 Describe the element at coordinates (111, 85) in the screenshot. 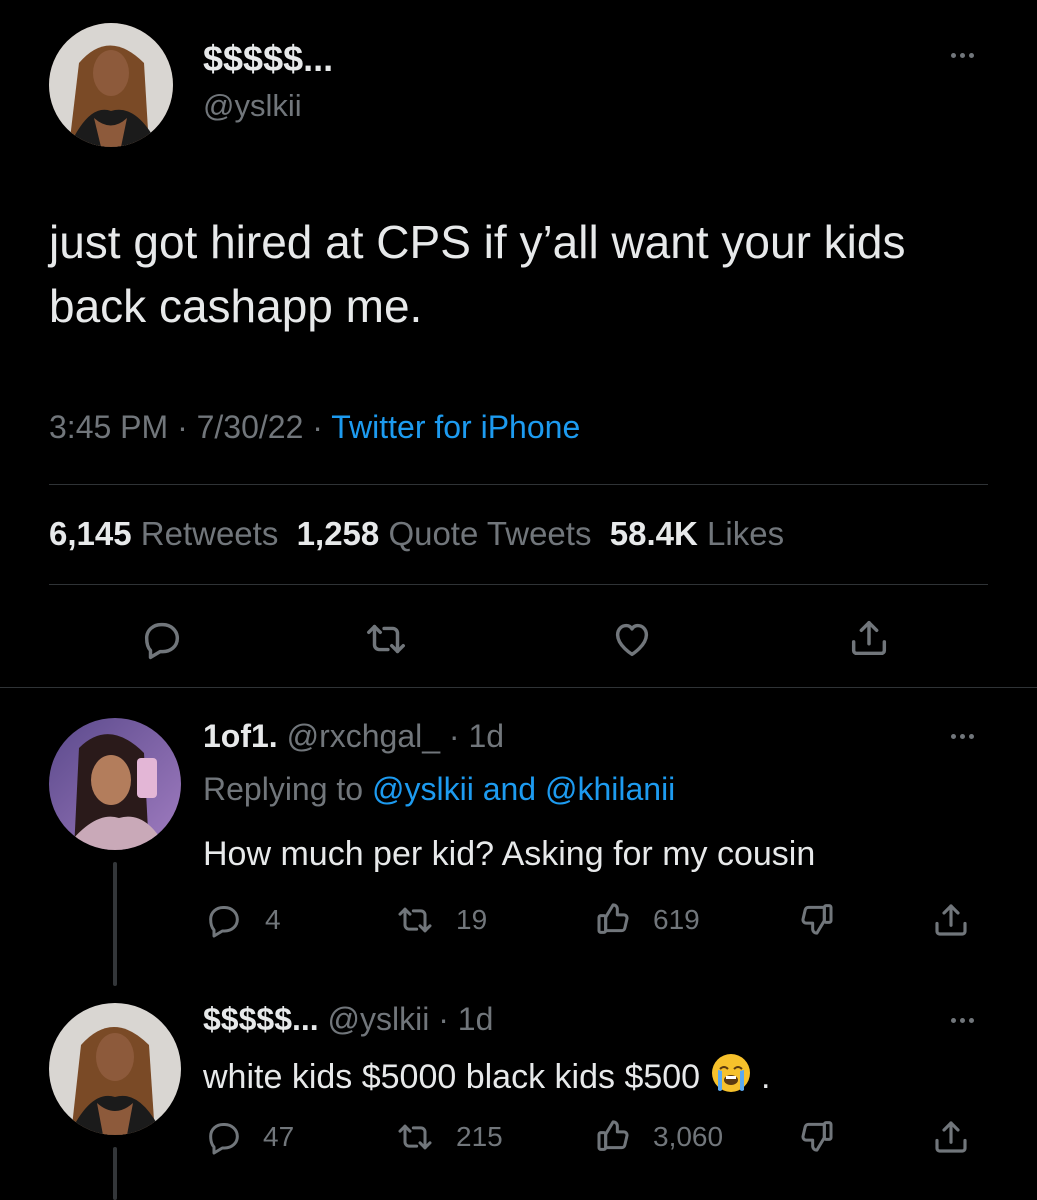

I see `main-tweet-avatar` at that location.